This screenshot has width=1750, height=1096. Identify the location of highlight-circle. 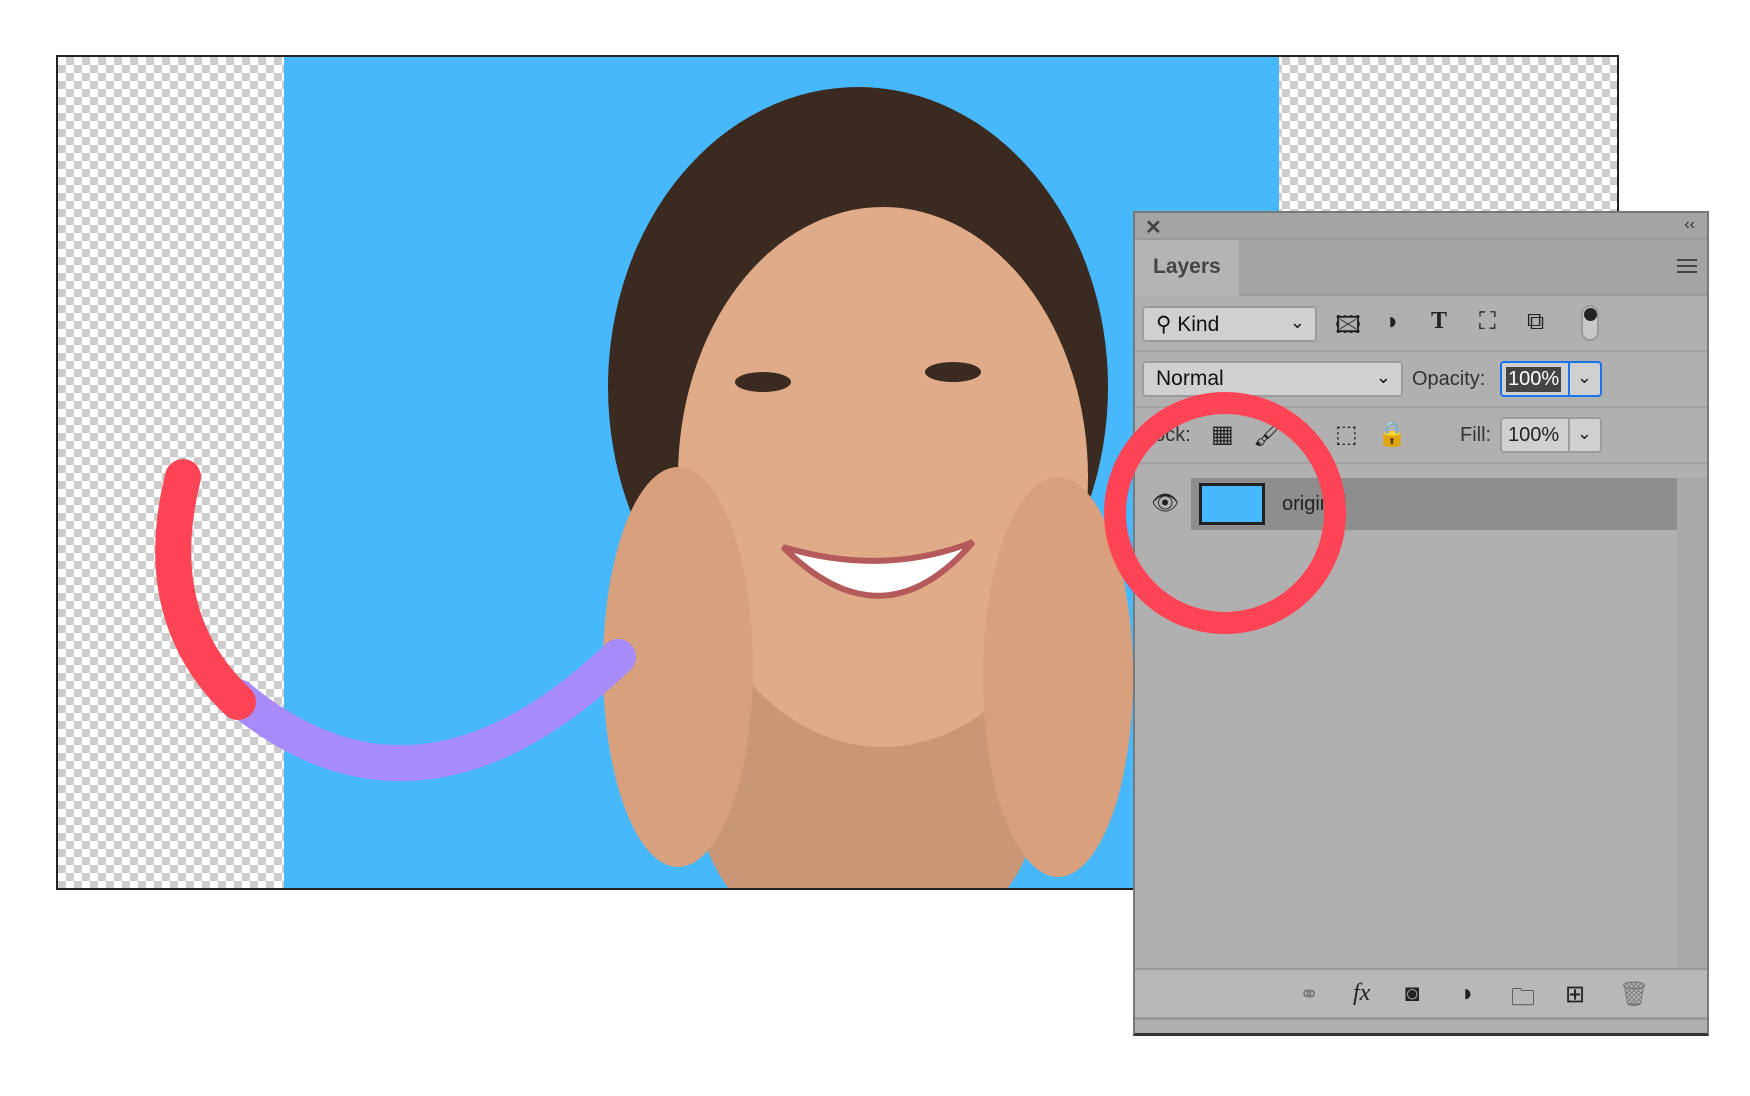
(1225, 513).